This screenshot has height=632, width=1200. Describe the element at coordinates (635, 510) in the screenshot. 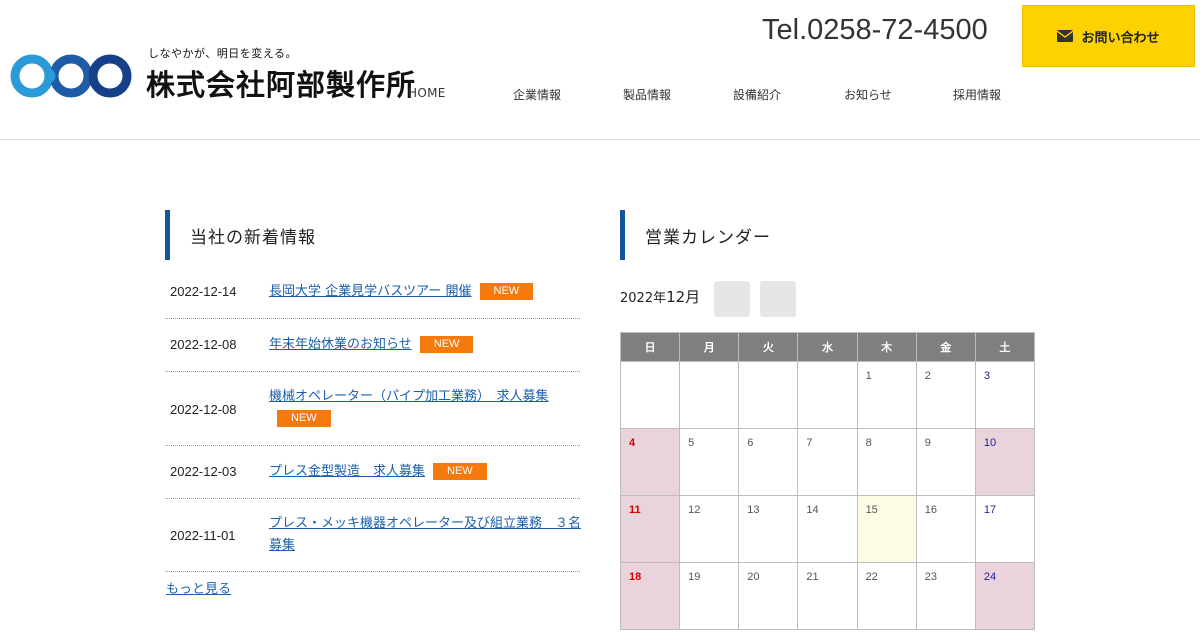

I see `calendar-day-number: 11` at that location.